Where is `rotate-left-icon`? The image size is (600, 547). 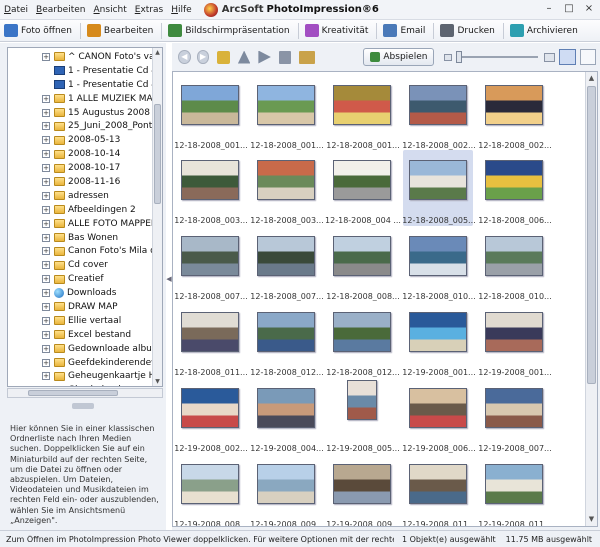 rotate-left-icon is located at coordinates (244, 57).